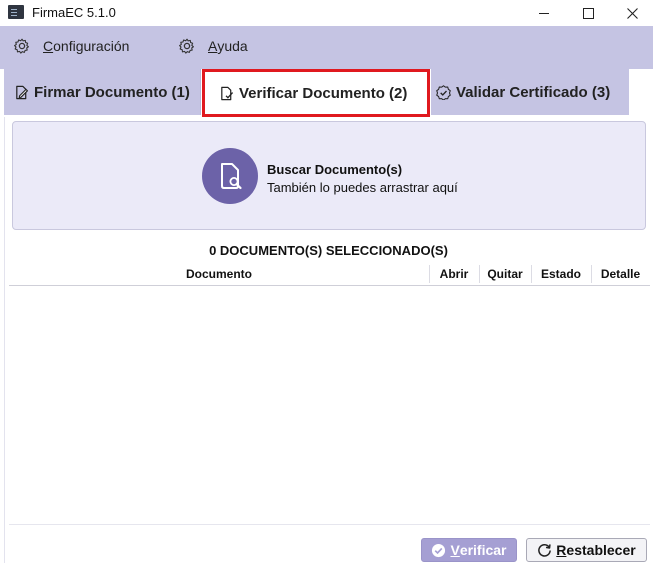 This screenshot has width=653, height=565. What do you see at coordinates (91, 46) in the screenshot?
I see `menu-configuracion-label: onfiguración` at bounding box center [91, 46].